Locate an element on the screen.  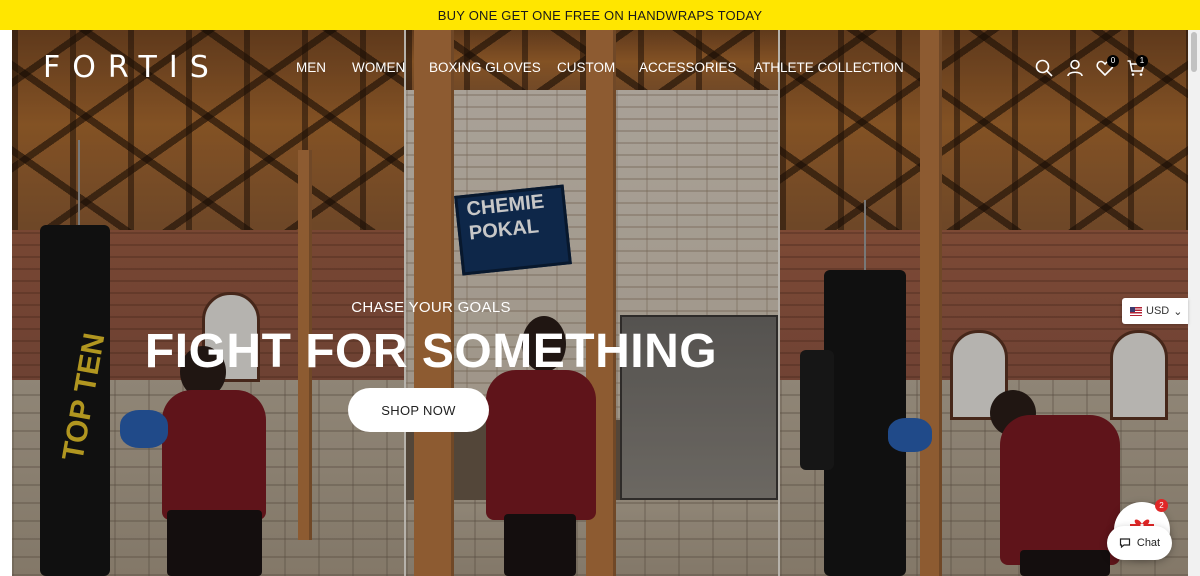
nav-men: MEN is located at coordinates (311, 67).